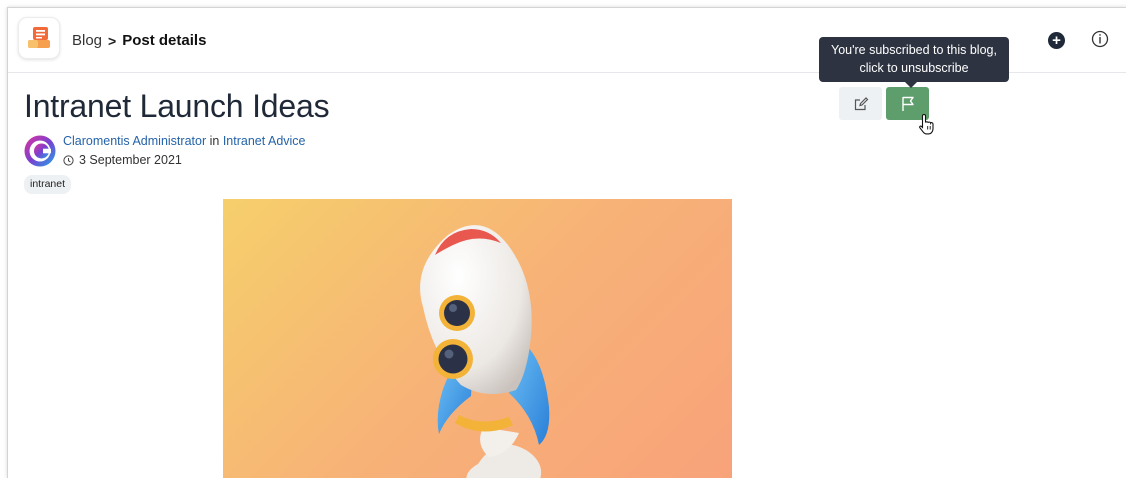  Describe the element at coordinates (485, 351) in the screenshot. I see `rocket-illustration` at that location.